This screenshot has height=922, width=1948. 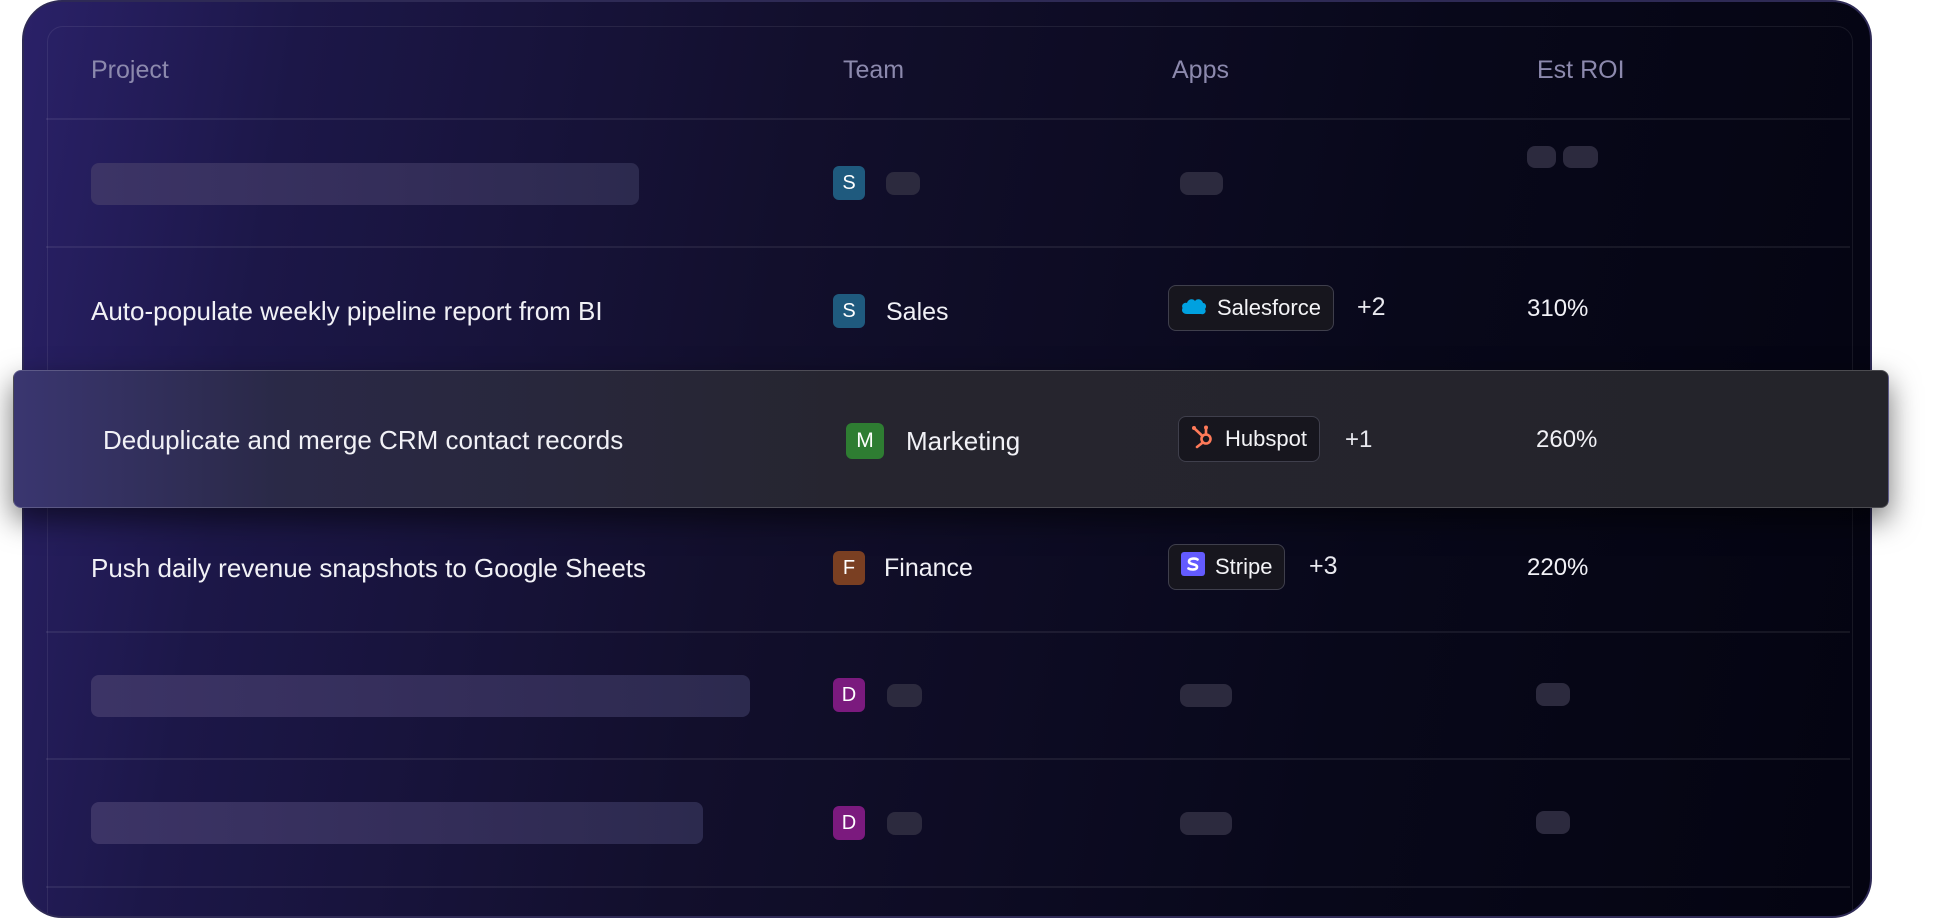 What do you see at coordinates (1194, 308) in the screenshot?
I see `salesforce-cloud-icon` at bounding box center [1194, 308].